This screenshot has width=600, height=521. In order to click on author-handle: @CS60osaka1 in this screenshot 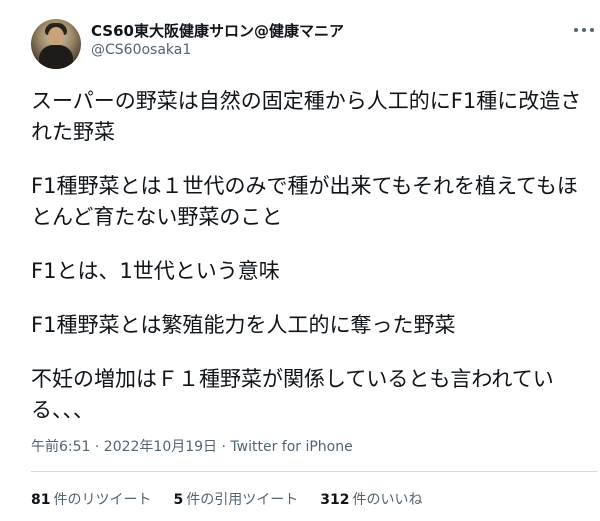, I will do `click(141, 50)`.